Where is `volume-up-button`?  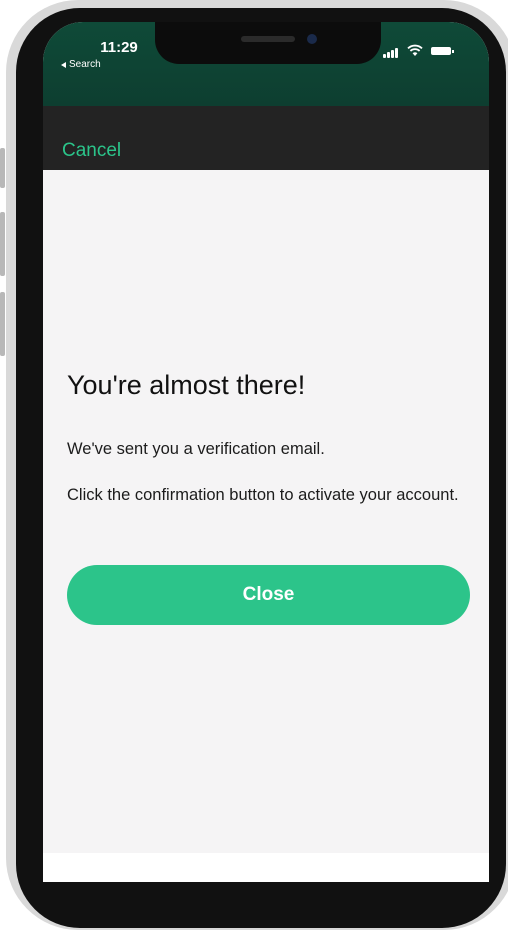
volume-up-button is located at coordinates (2, 244).